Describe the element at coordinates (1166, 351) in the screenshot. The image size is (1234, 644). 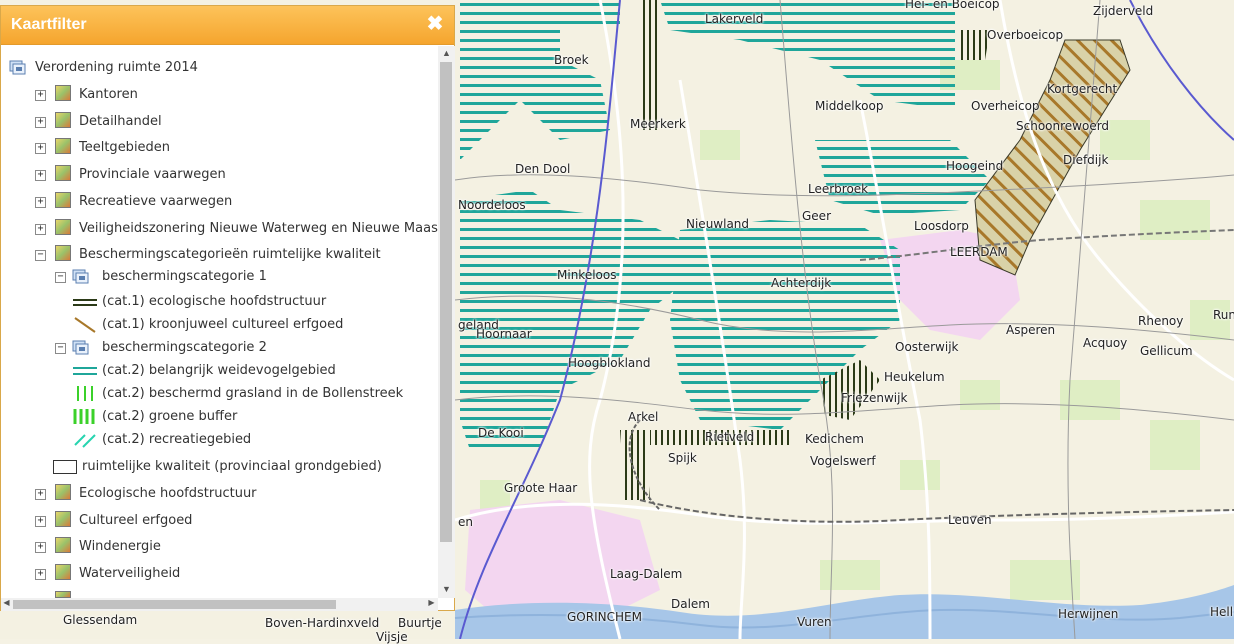
I see `map-label: Gellicum` at that location.